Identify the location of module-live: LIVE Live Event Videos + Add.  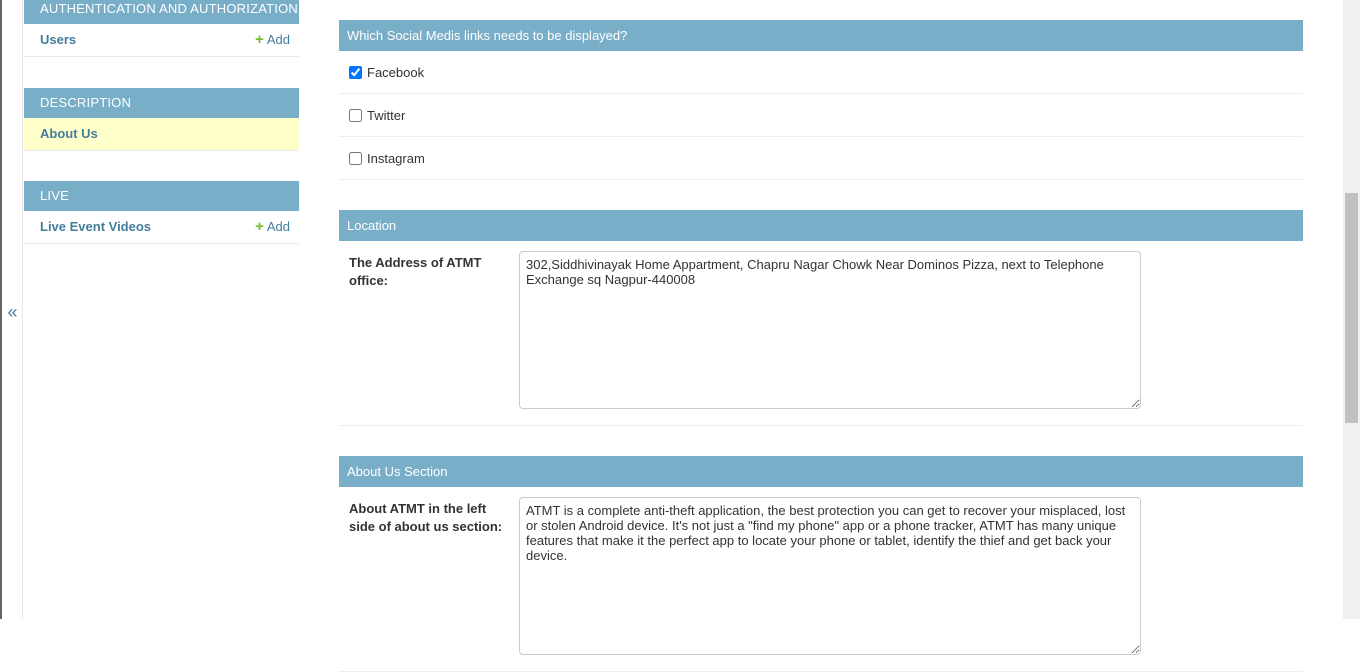
(161, 212).